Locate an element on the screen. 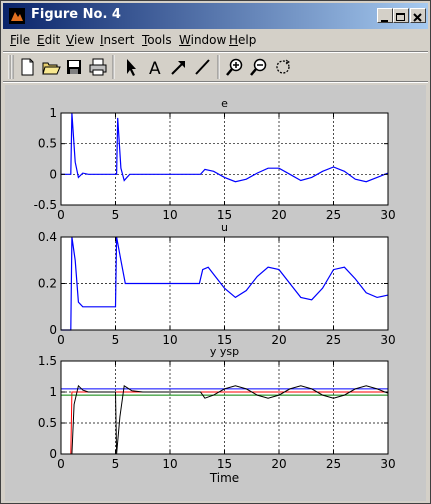 The width and height of the screenshot is (431, 504). toolbar: A is located at coordinates (215, 67).